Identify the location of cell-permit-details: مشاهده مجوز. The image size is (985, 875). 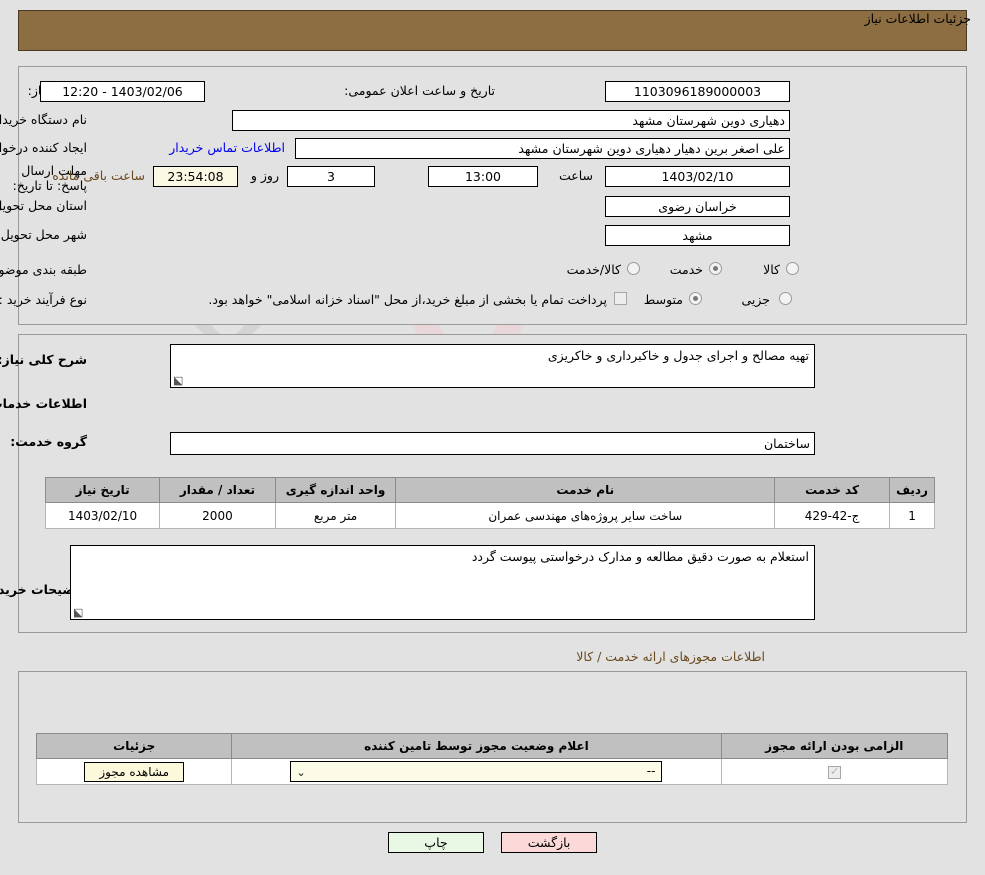
(134, 771).